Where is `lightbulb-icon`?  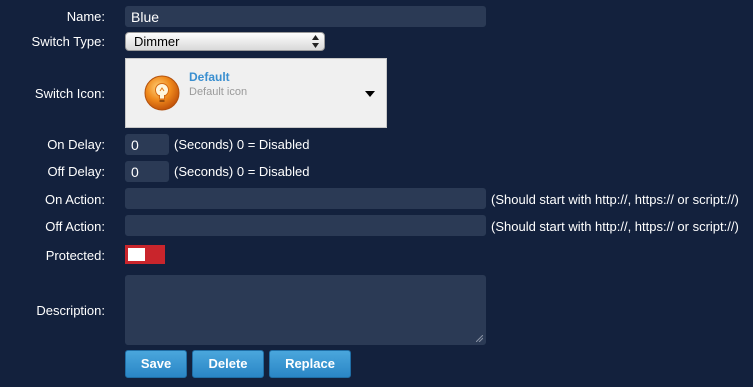
lightbulb-icon is located at coordinates (162, 93).